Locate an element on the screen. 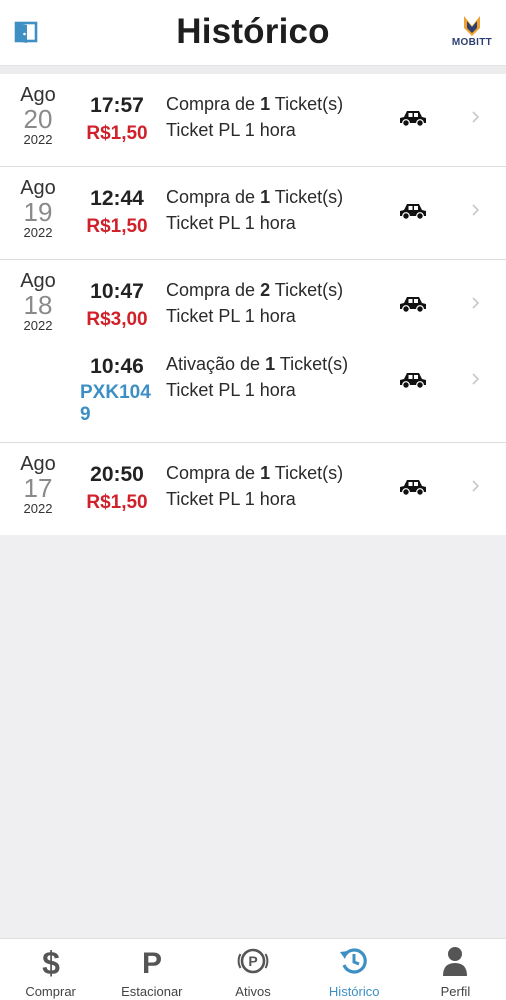 The width and height of the screenshot is (506, 1000). page-title: Histórico is located at coordinates (253, 31).